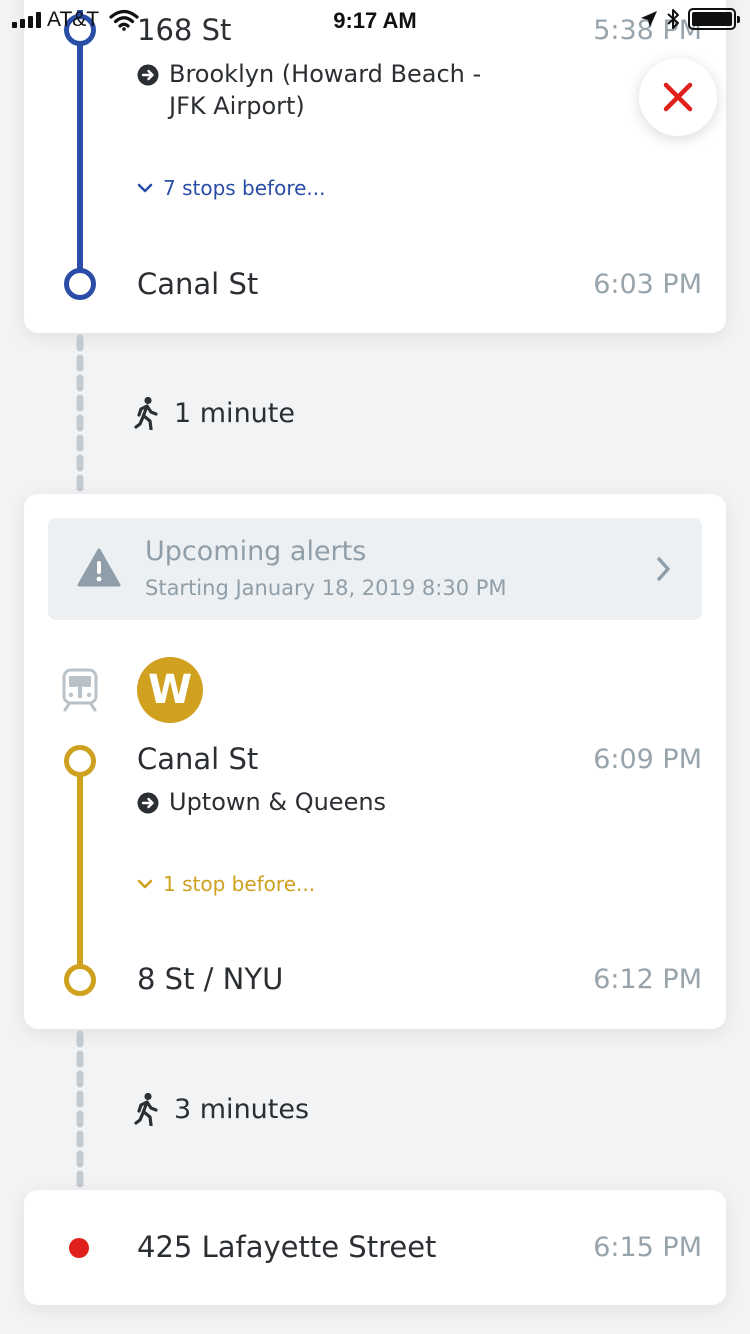  I want to click on route-badge-w: W, so click(170, 690).